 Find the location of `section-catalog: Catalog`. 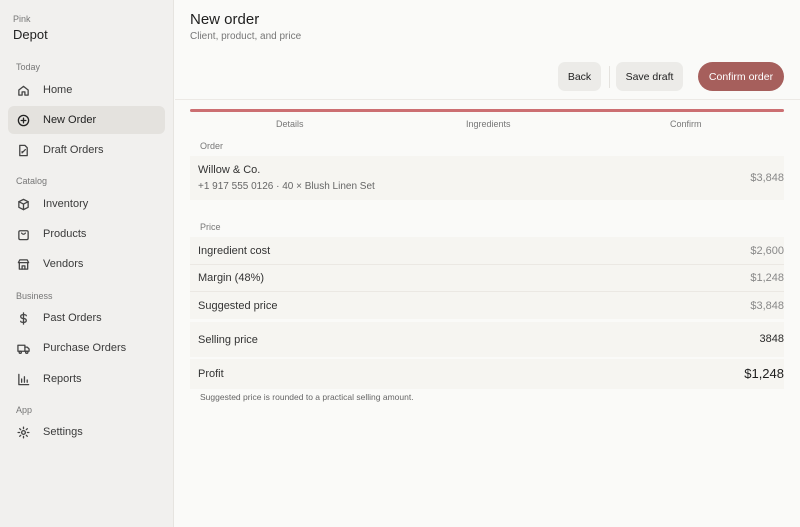

section-catalog: Catalog is located at coordinates (32, 181).